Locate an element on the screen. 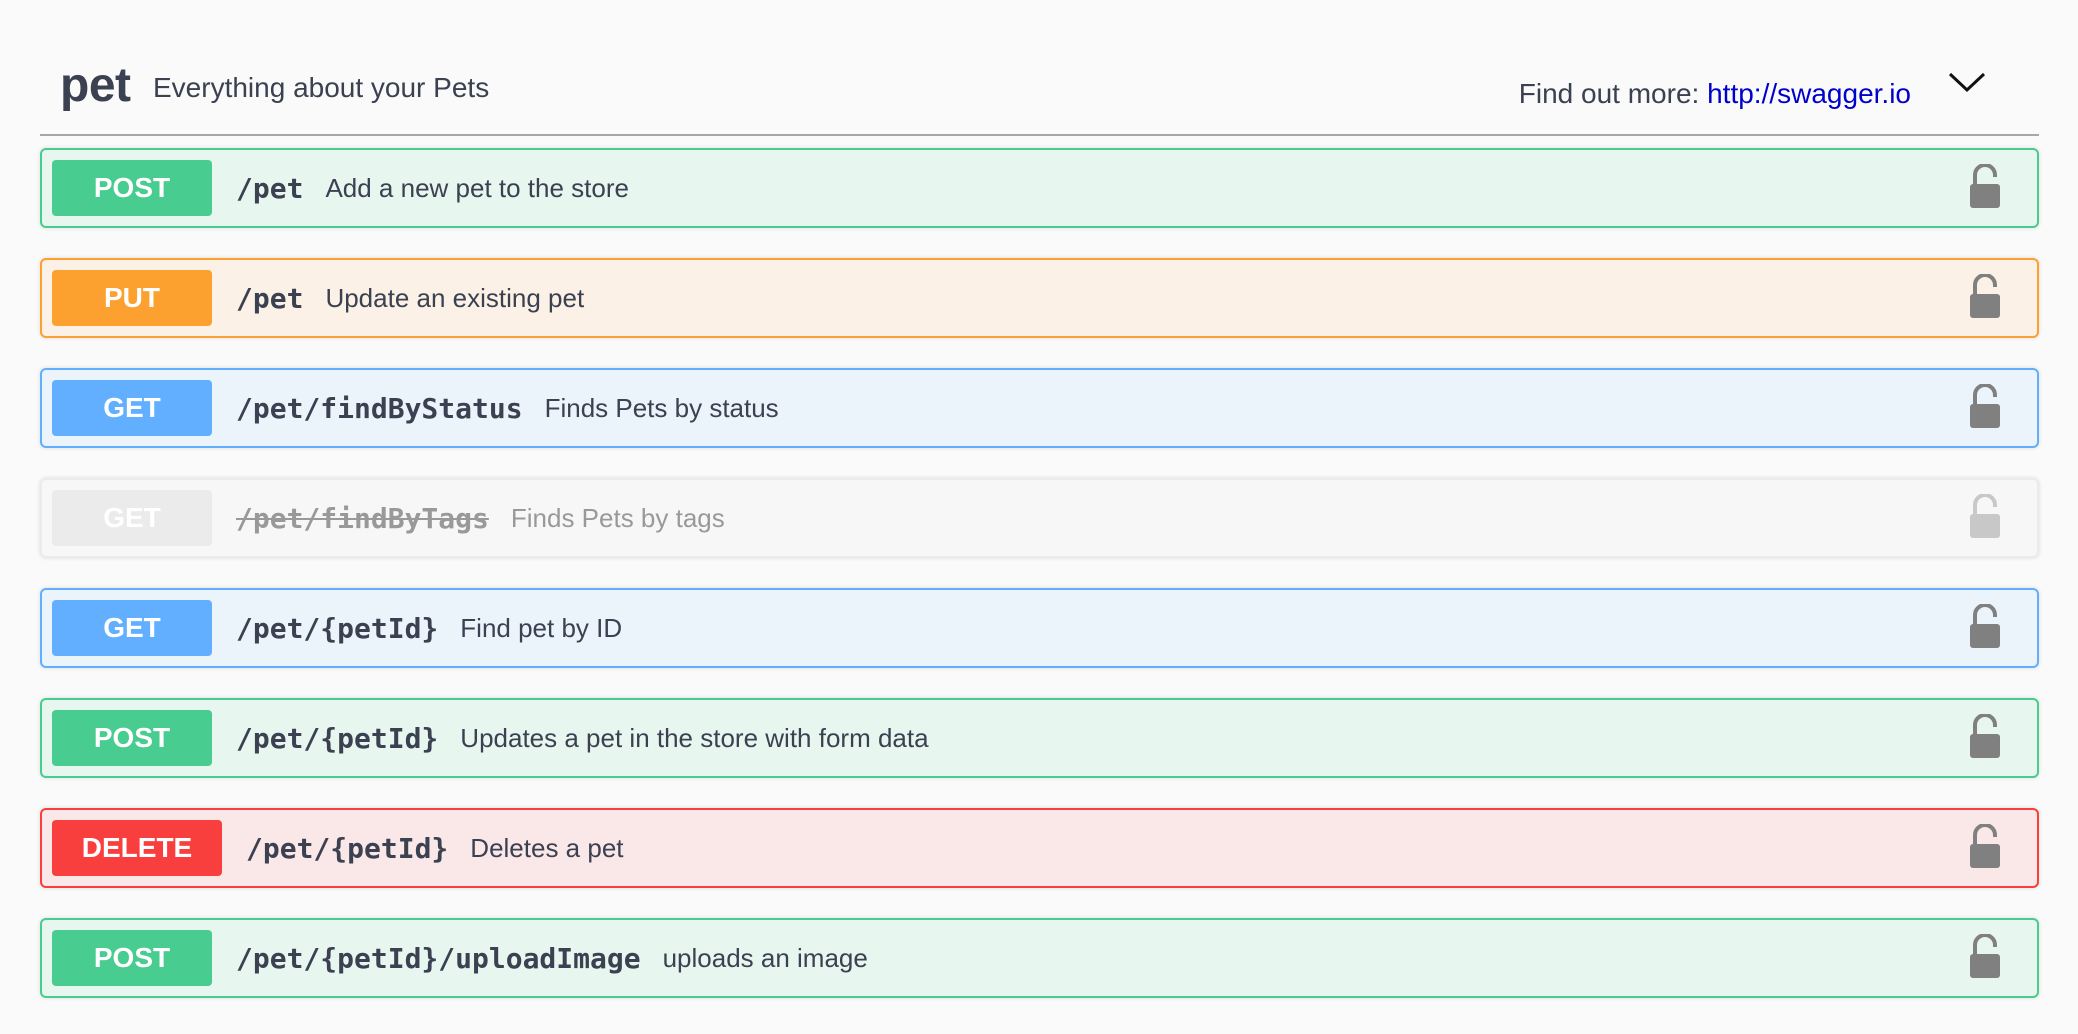 The width and height of the screenshot is (2078, 1034). operation-put-pet: PUT /pet Update an existing pet is located at coordinates (1039, 298).